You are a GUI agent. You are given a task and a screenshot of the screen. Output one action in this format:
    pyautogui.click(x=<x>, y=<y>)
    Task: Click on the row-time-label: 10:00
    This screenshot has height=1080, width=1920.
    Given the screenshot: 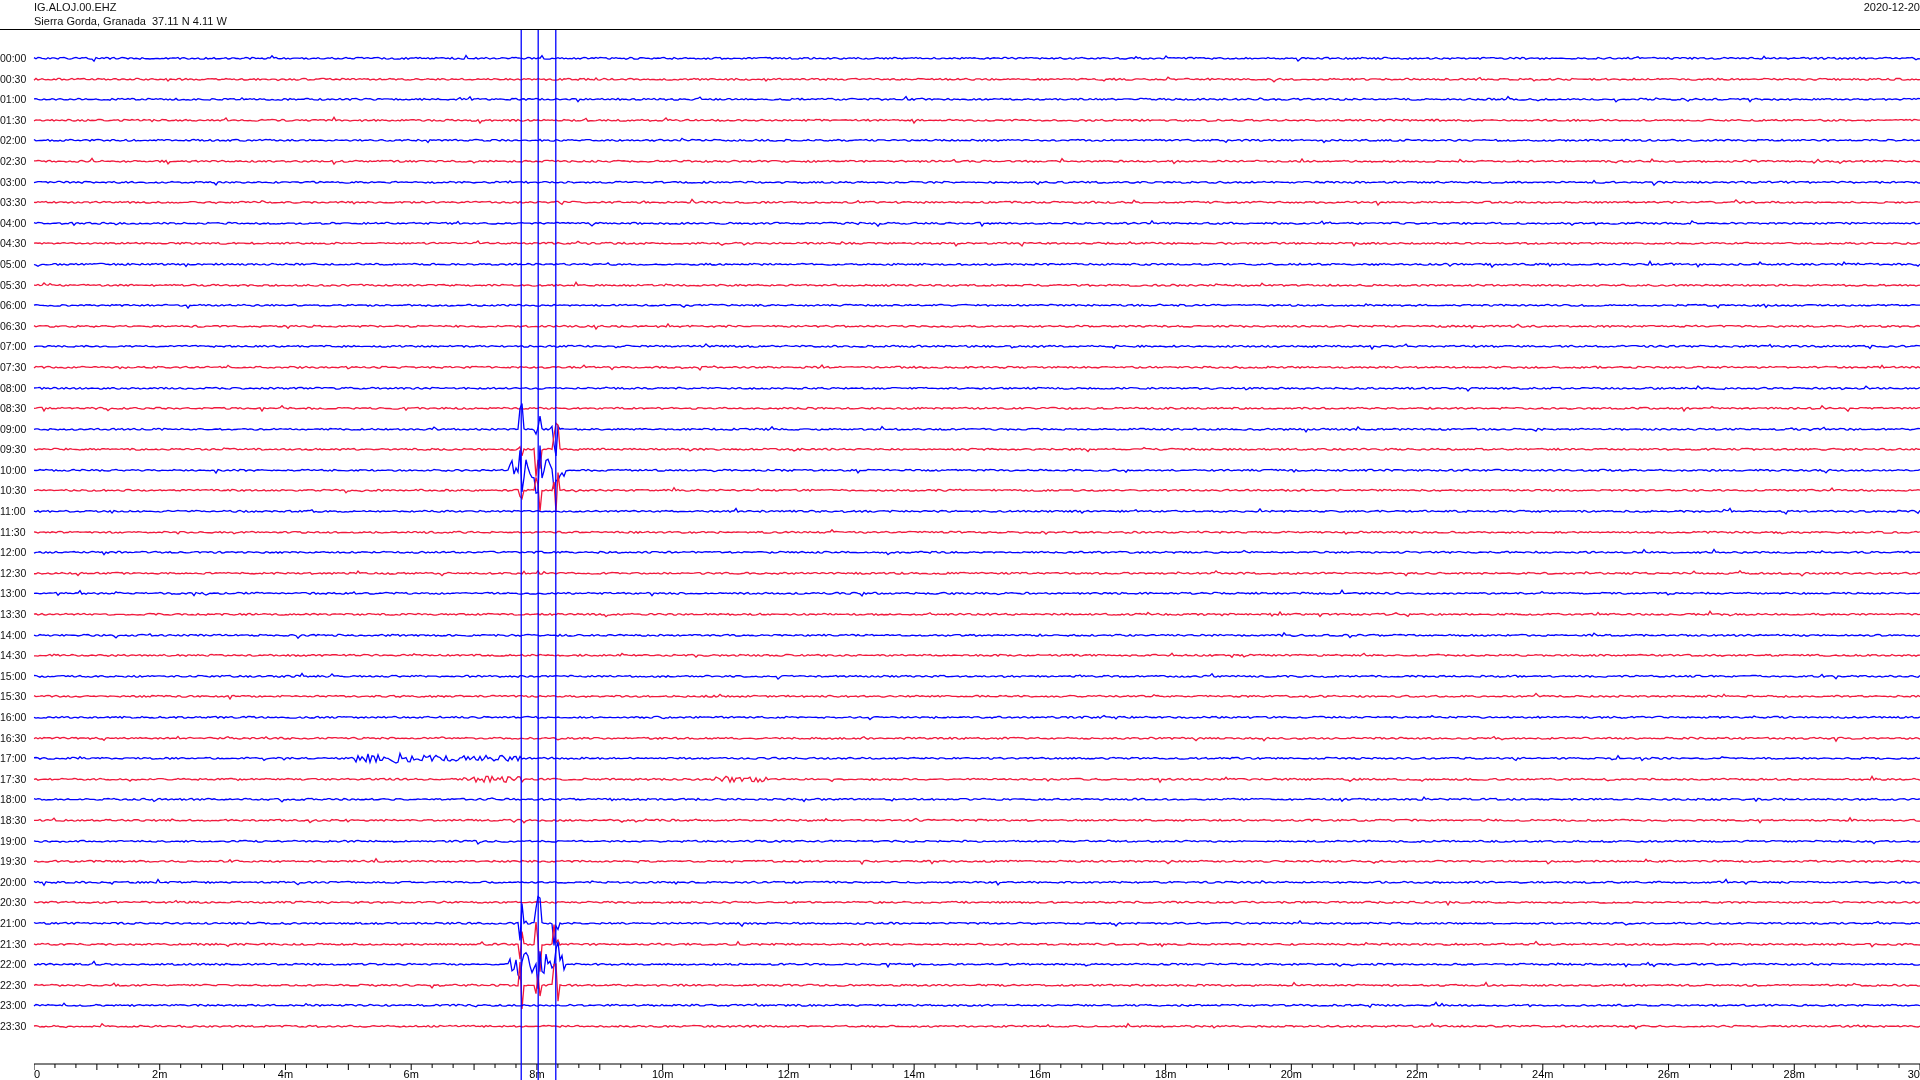 What is the action you would take?
    pyautogui.click(x=14, y=470)
    